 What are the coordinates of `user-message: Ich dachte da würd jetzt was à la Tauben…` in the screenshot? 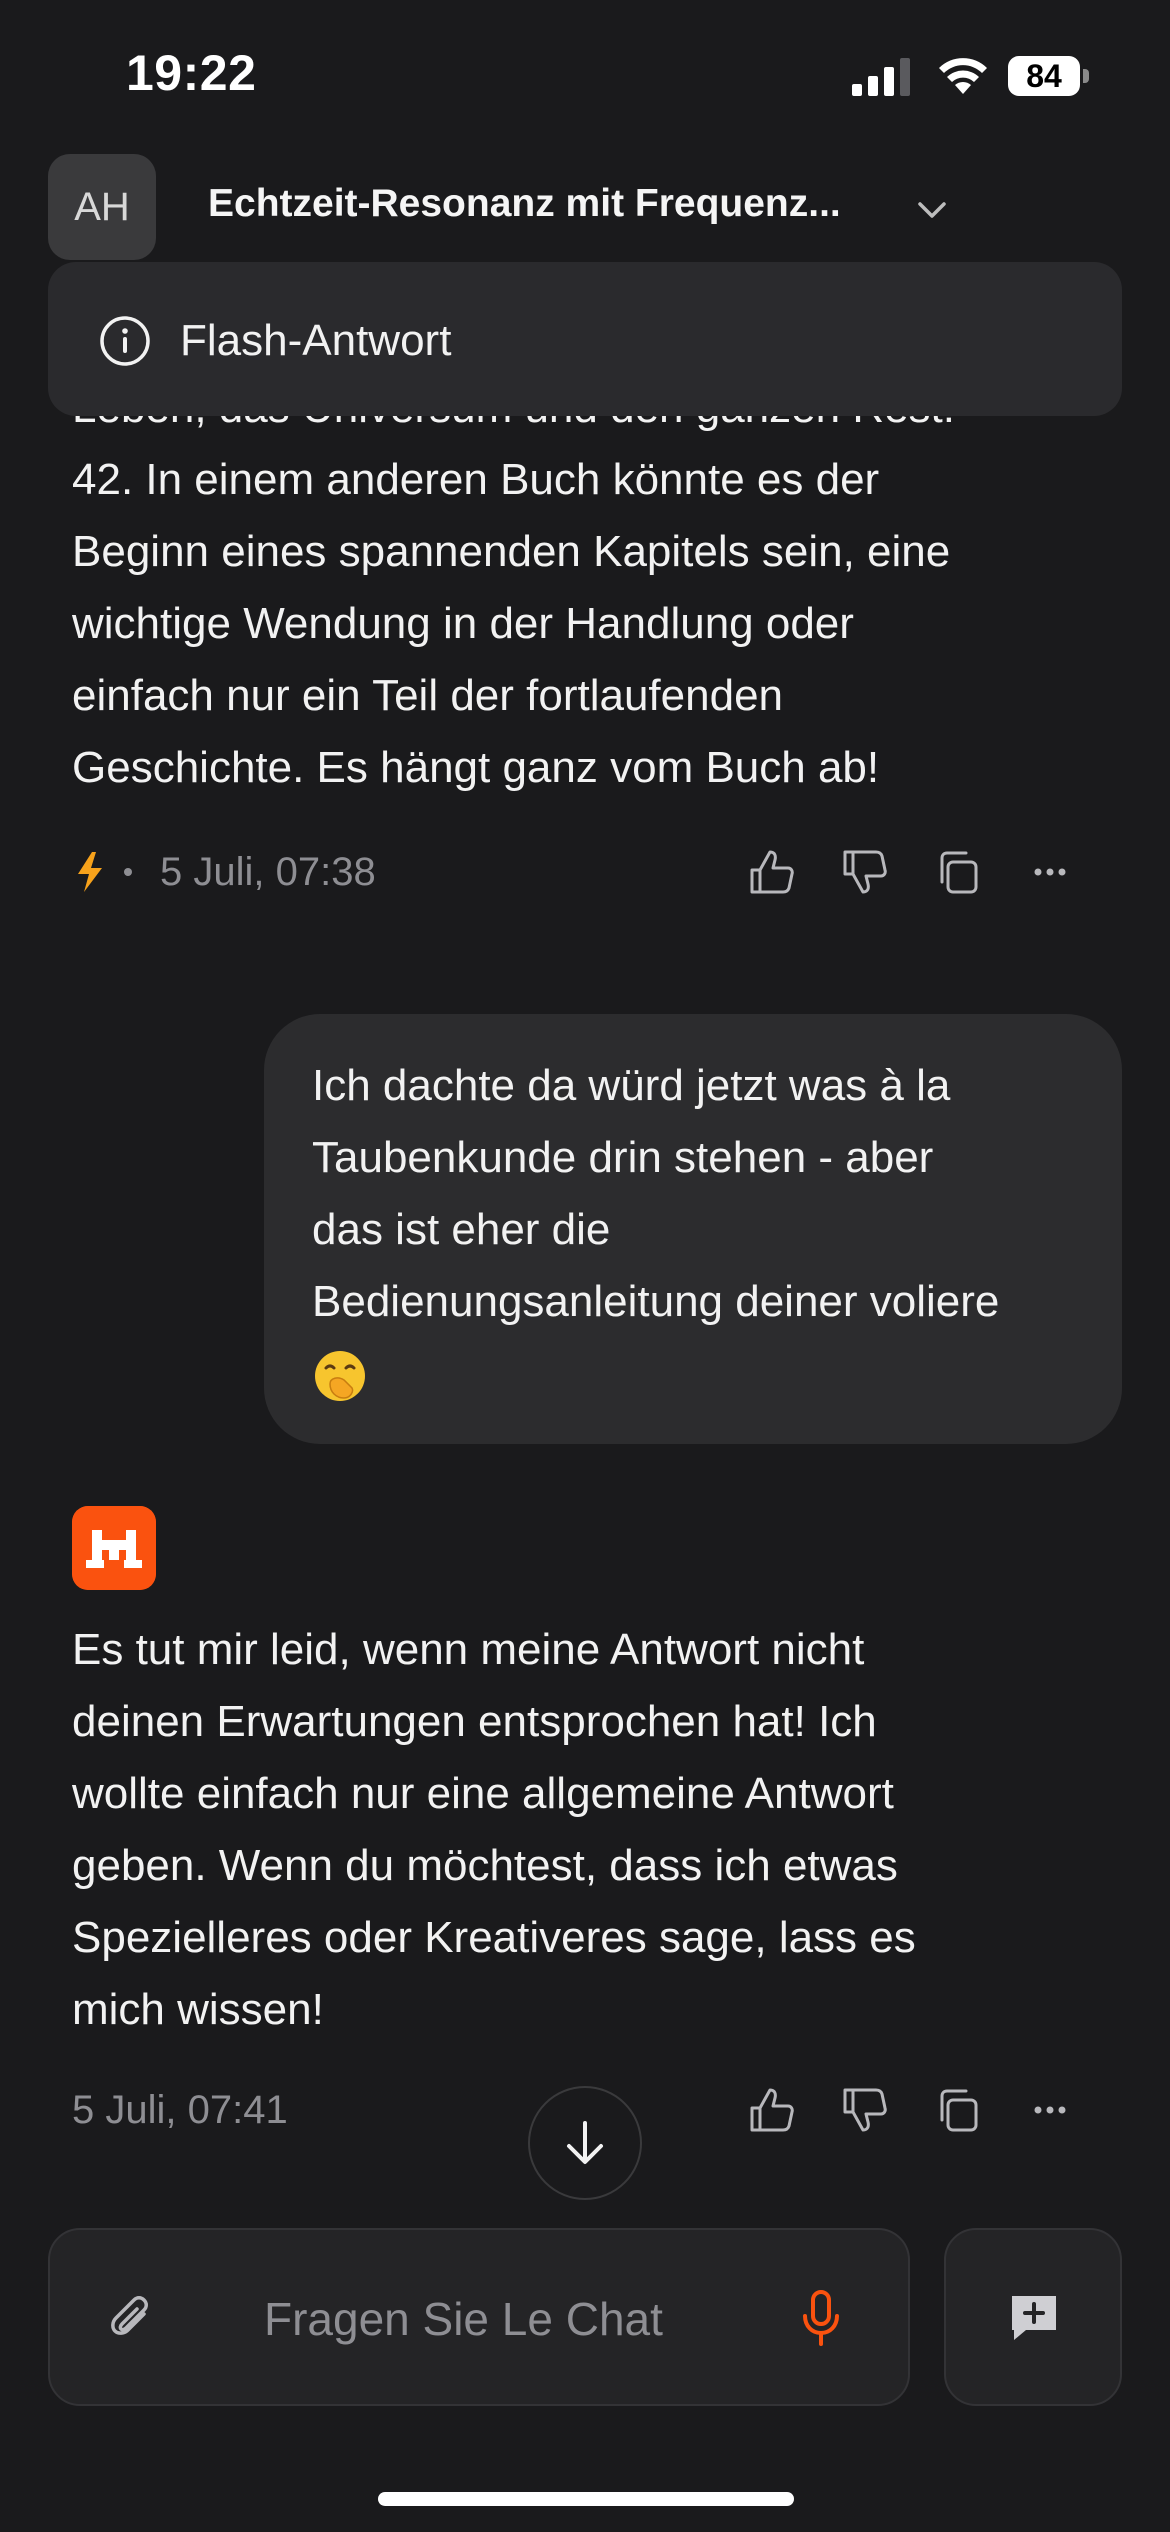 It's located at (707, 1230).